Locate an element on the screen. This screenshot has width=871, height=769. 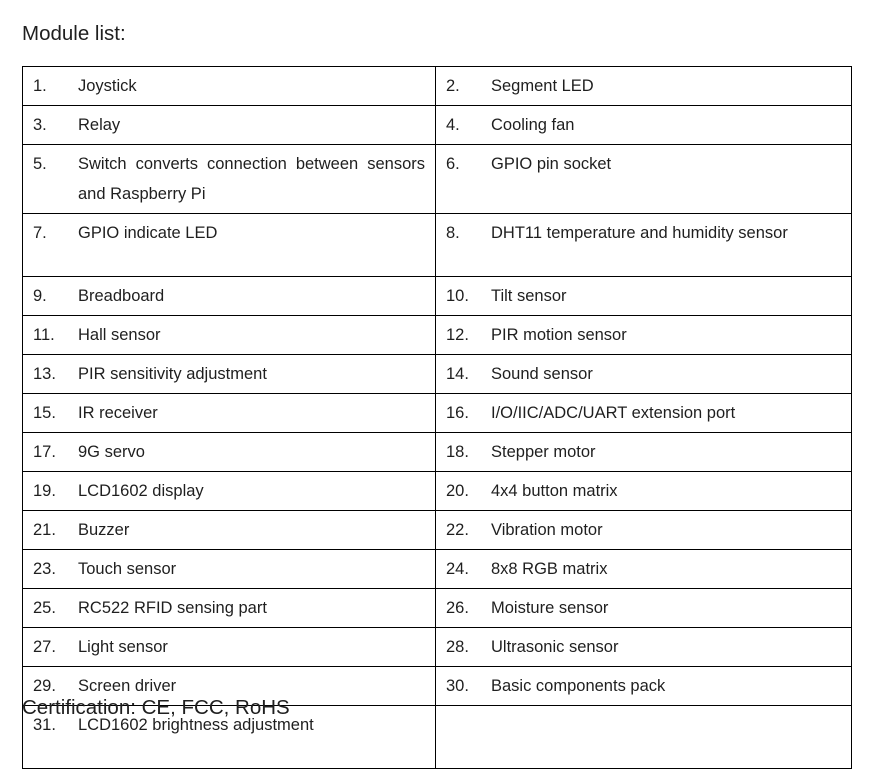
module-list-item: 17. 9G servo is located at coordinates (229, 452).